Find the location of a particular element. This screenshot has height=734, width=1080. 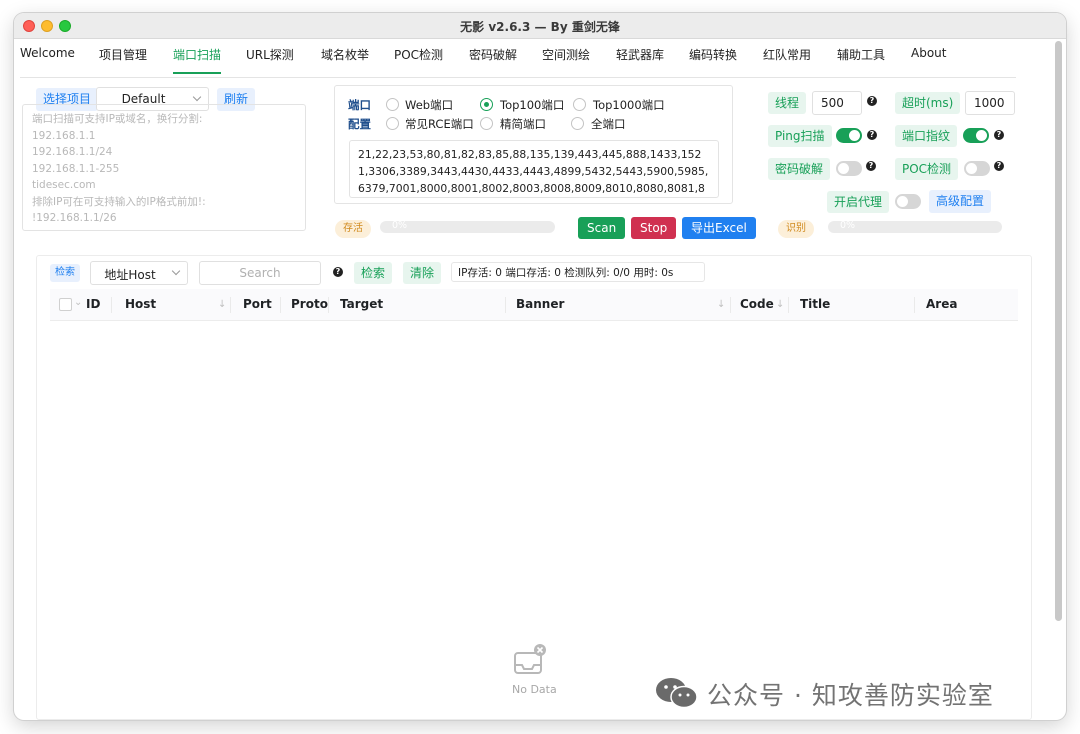

radio-top1000-ports is located at coordinates (579, 104).